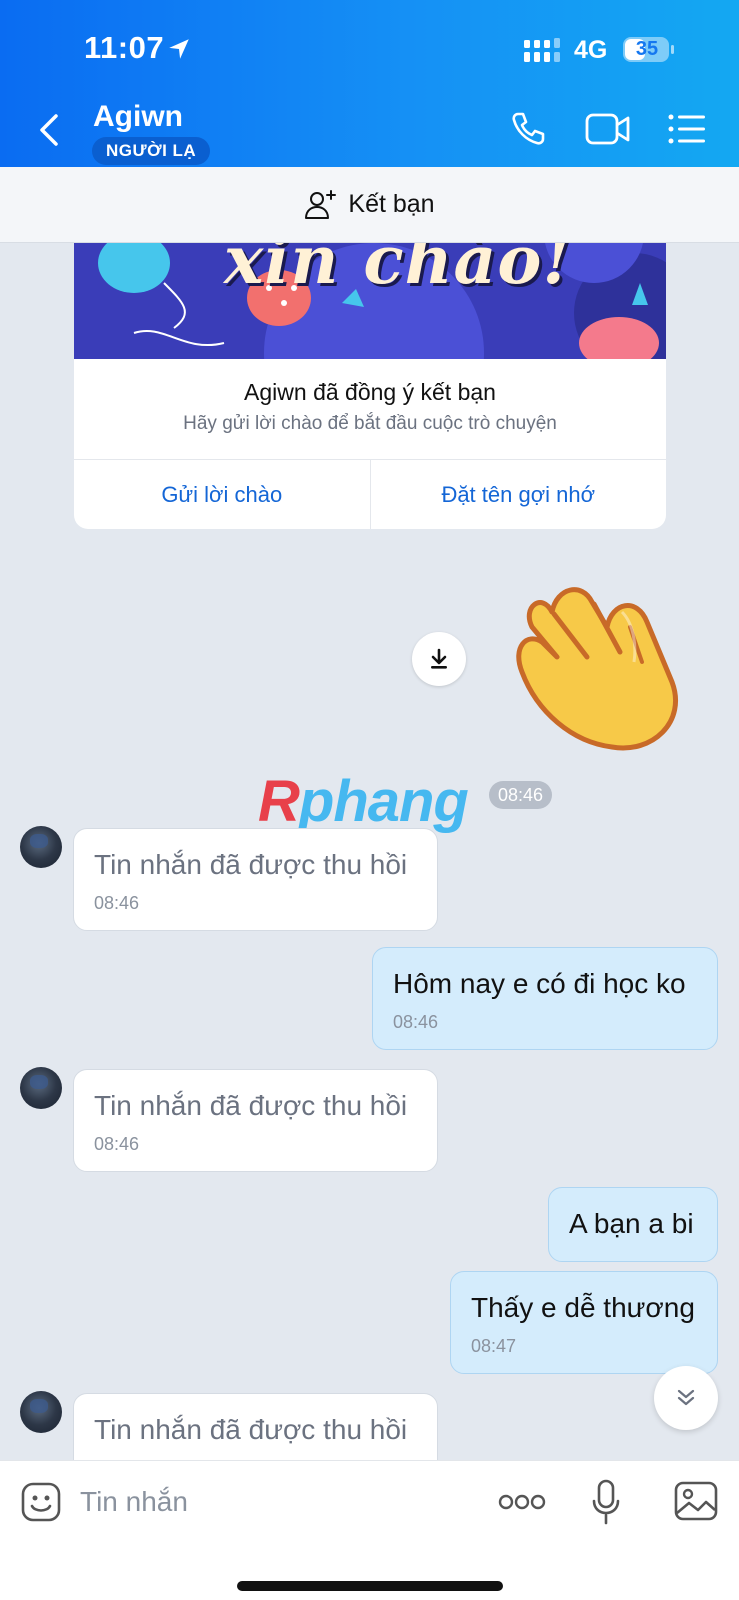 Image resolution: width=739 pixels, height=1600 pixels. What do you see at coordinates (124, 47) in the screenshot?
I see `status-time: 11:07` at bounding box center [124, 47].